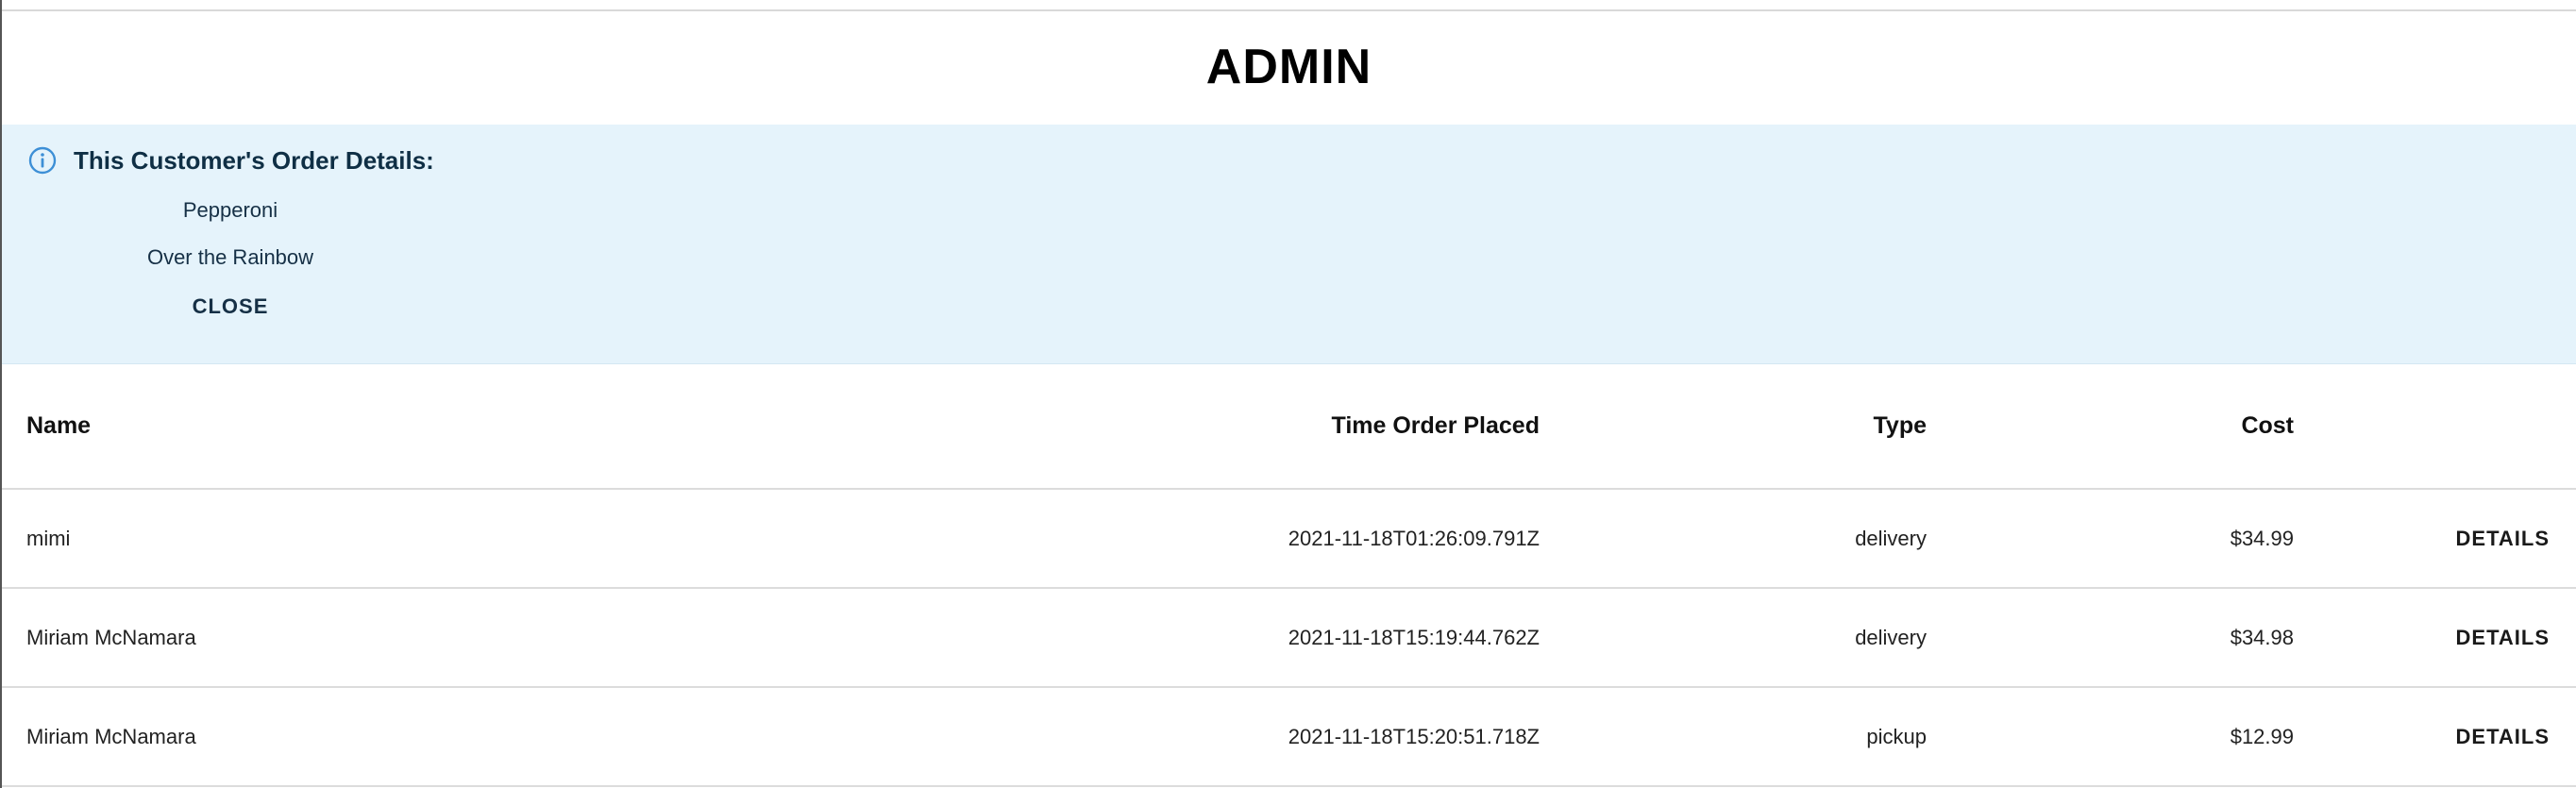 This screenshot has width=2576, height=788. Describe the element at coordinates (1280, 638) in the screenshot. I see `cell-time: 2021-11-18T15:19:44.762Z` at that location.